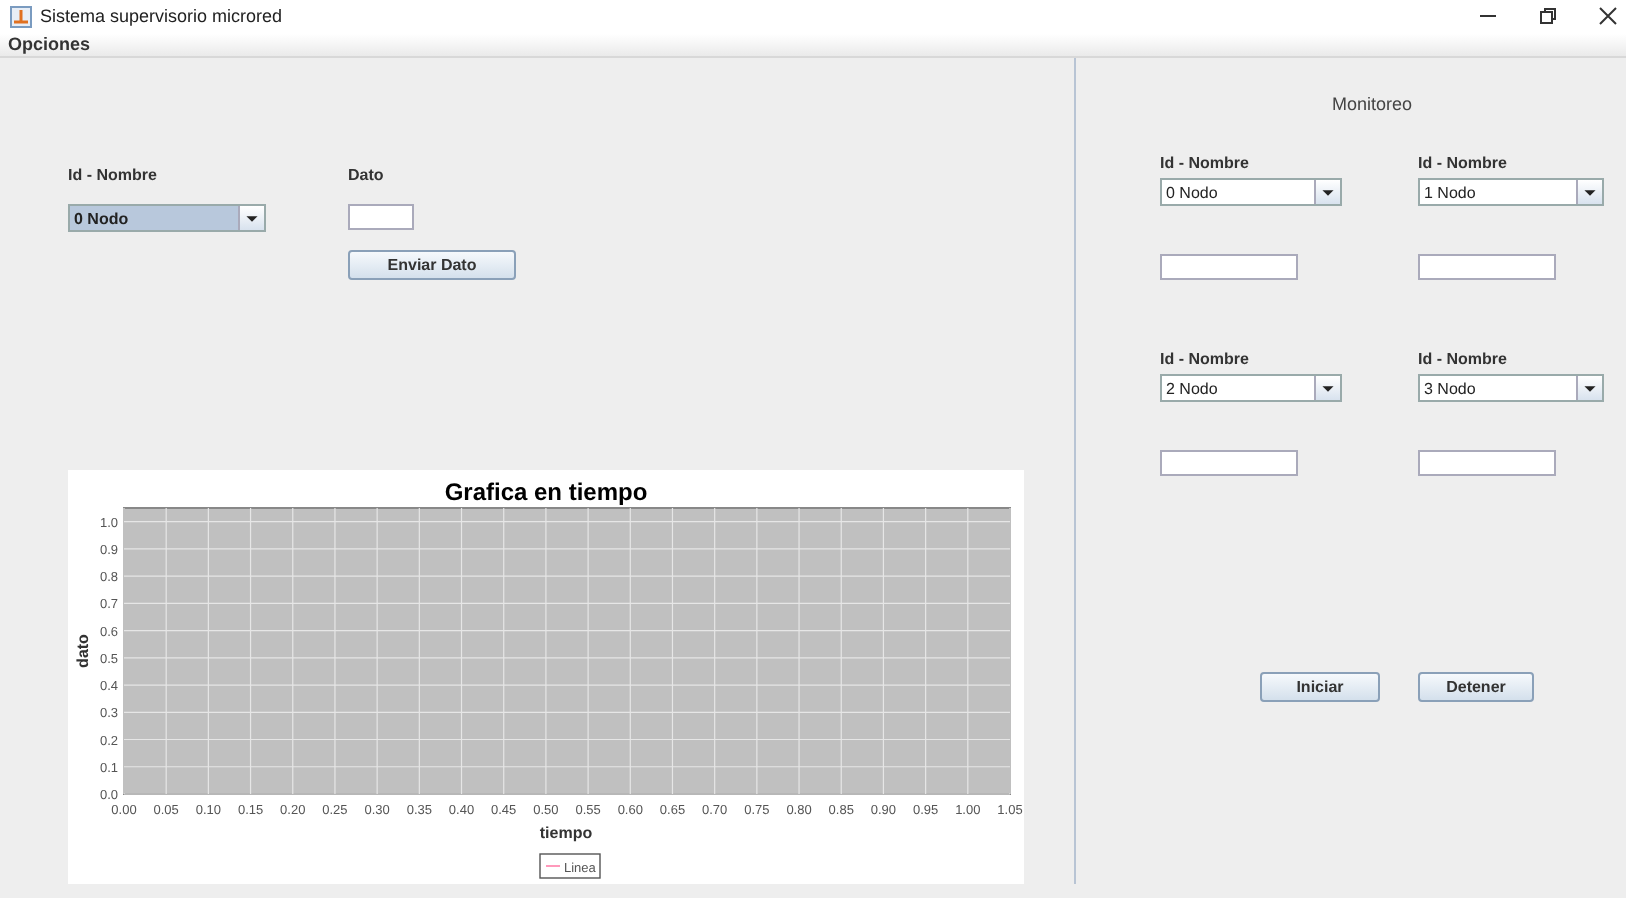  What do you see at coordinates (162, 16) in the screenshot?
I see `window-title: Sistema supervisorio microred` at bounding box center [162, 16].